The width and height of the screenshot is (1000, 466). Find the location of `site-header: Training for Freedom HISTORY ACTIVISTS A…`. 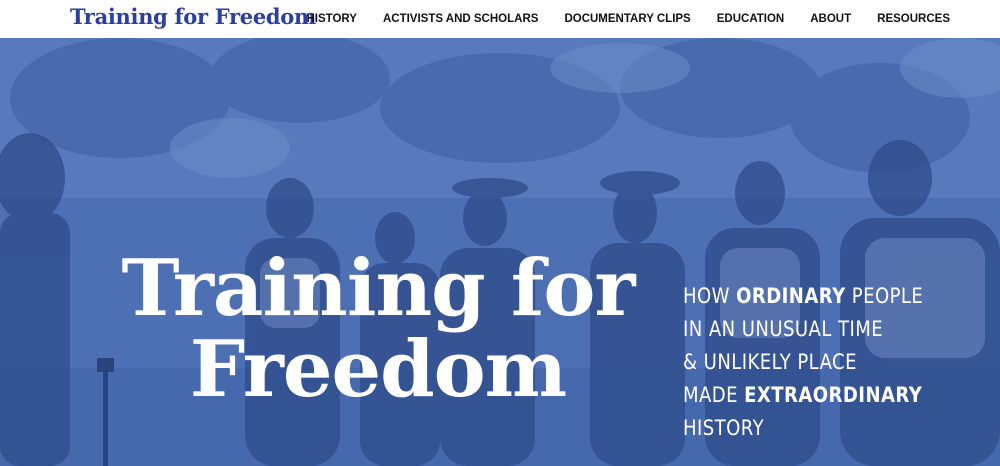

site-header: Training for Freedom HISTORY ACTIVISTS A… is located at coordinates (500, 19).